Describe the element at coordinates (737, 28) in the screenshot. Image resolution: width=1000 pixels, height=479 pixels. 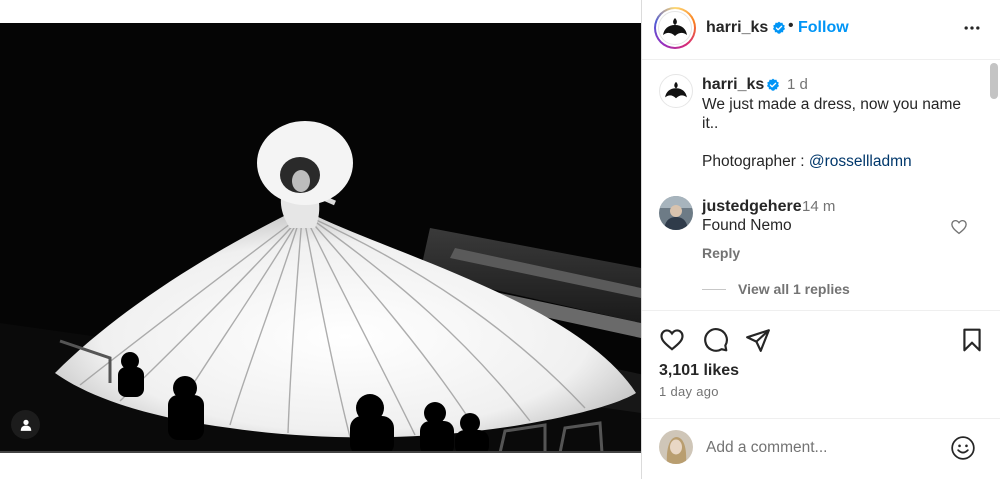
I see `author-username: harri_ks` at that location.